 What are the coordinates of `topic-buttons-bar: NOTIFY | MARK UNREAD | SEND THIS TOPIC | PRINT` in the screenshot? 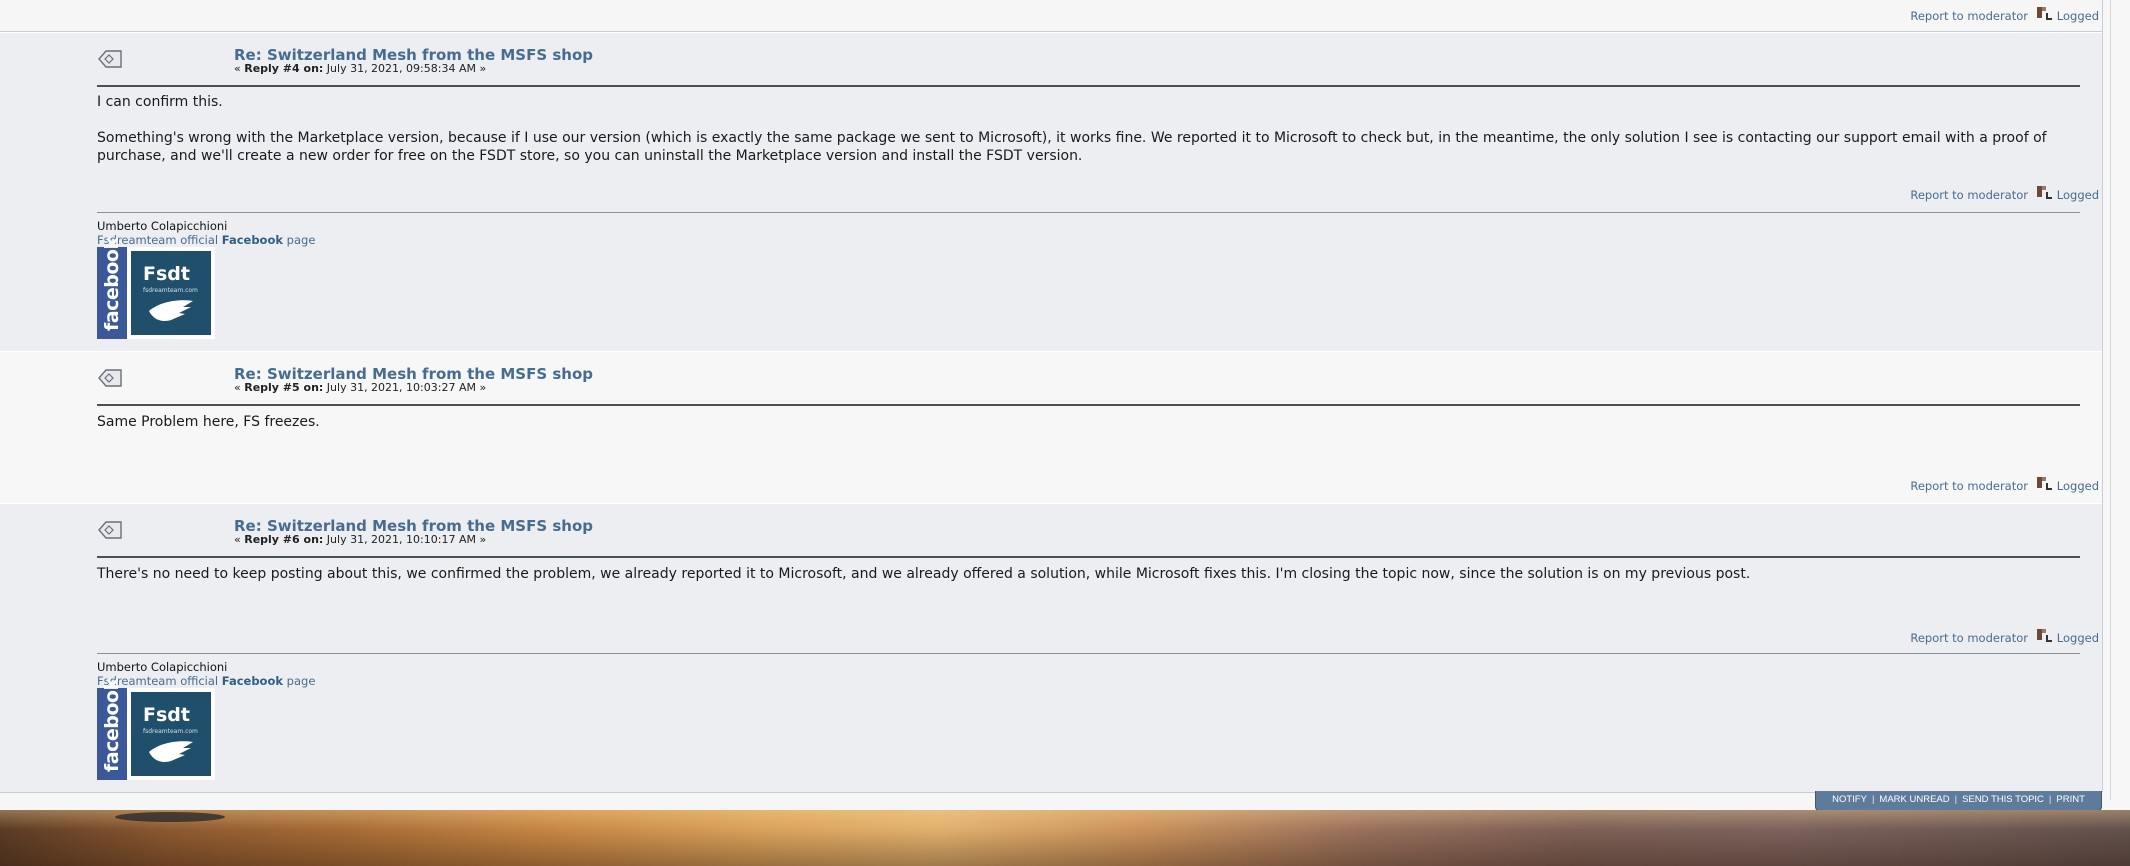 It's located at (1958, 801).